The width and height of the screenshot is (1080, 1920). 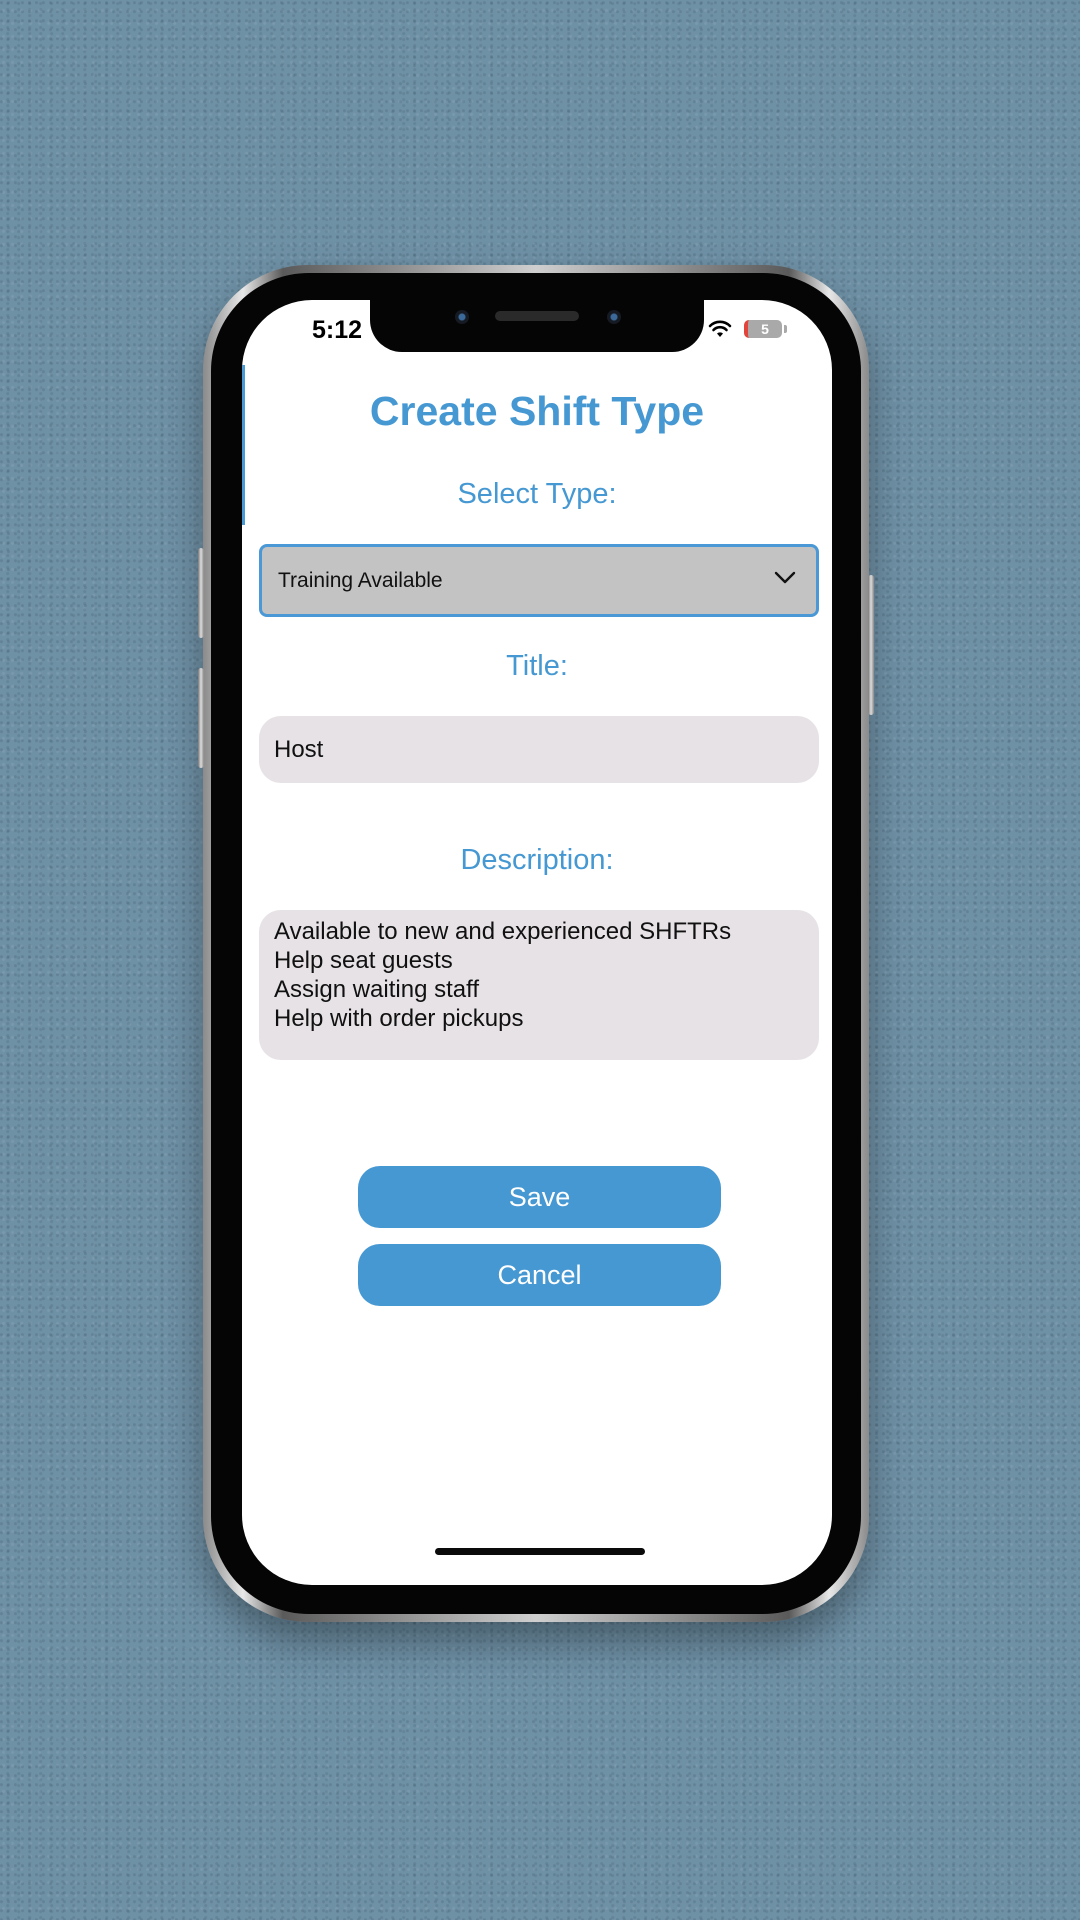 I want to click on select-type-label: Select Type:, so click(x=537, y=494).